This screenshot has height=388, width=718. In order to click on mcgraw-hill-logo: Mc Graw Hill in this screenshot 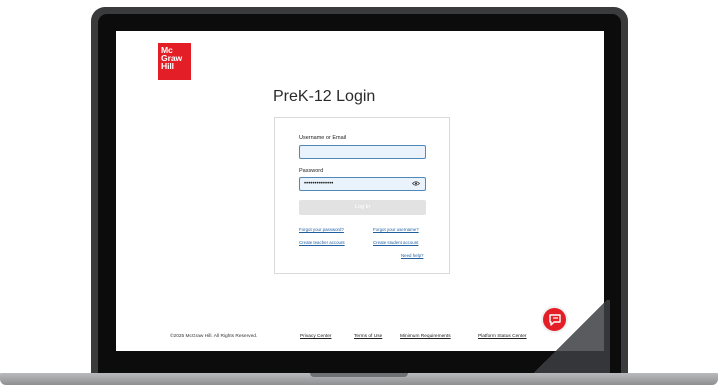, I will do `click(174, 61)`.